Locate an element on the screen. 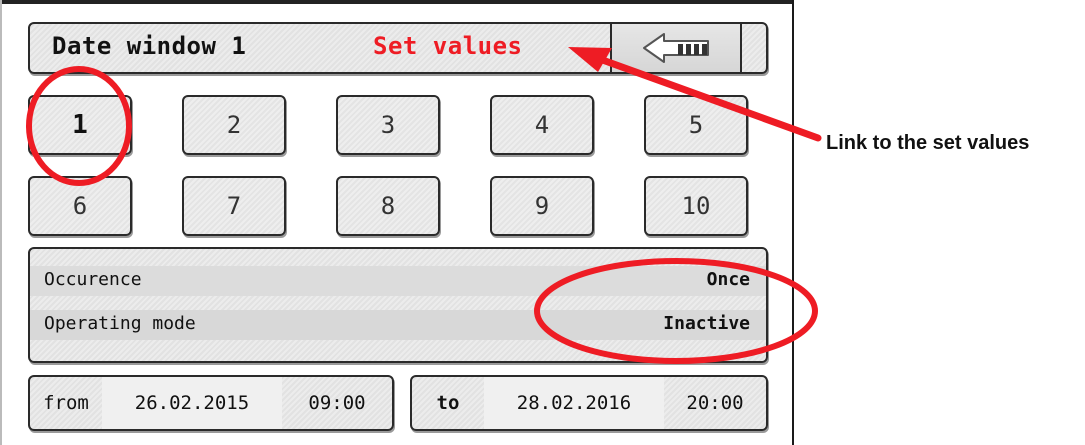  annotation-arrow-line is located at coordinates (702, 96).